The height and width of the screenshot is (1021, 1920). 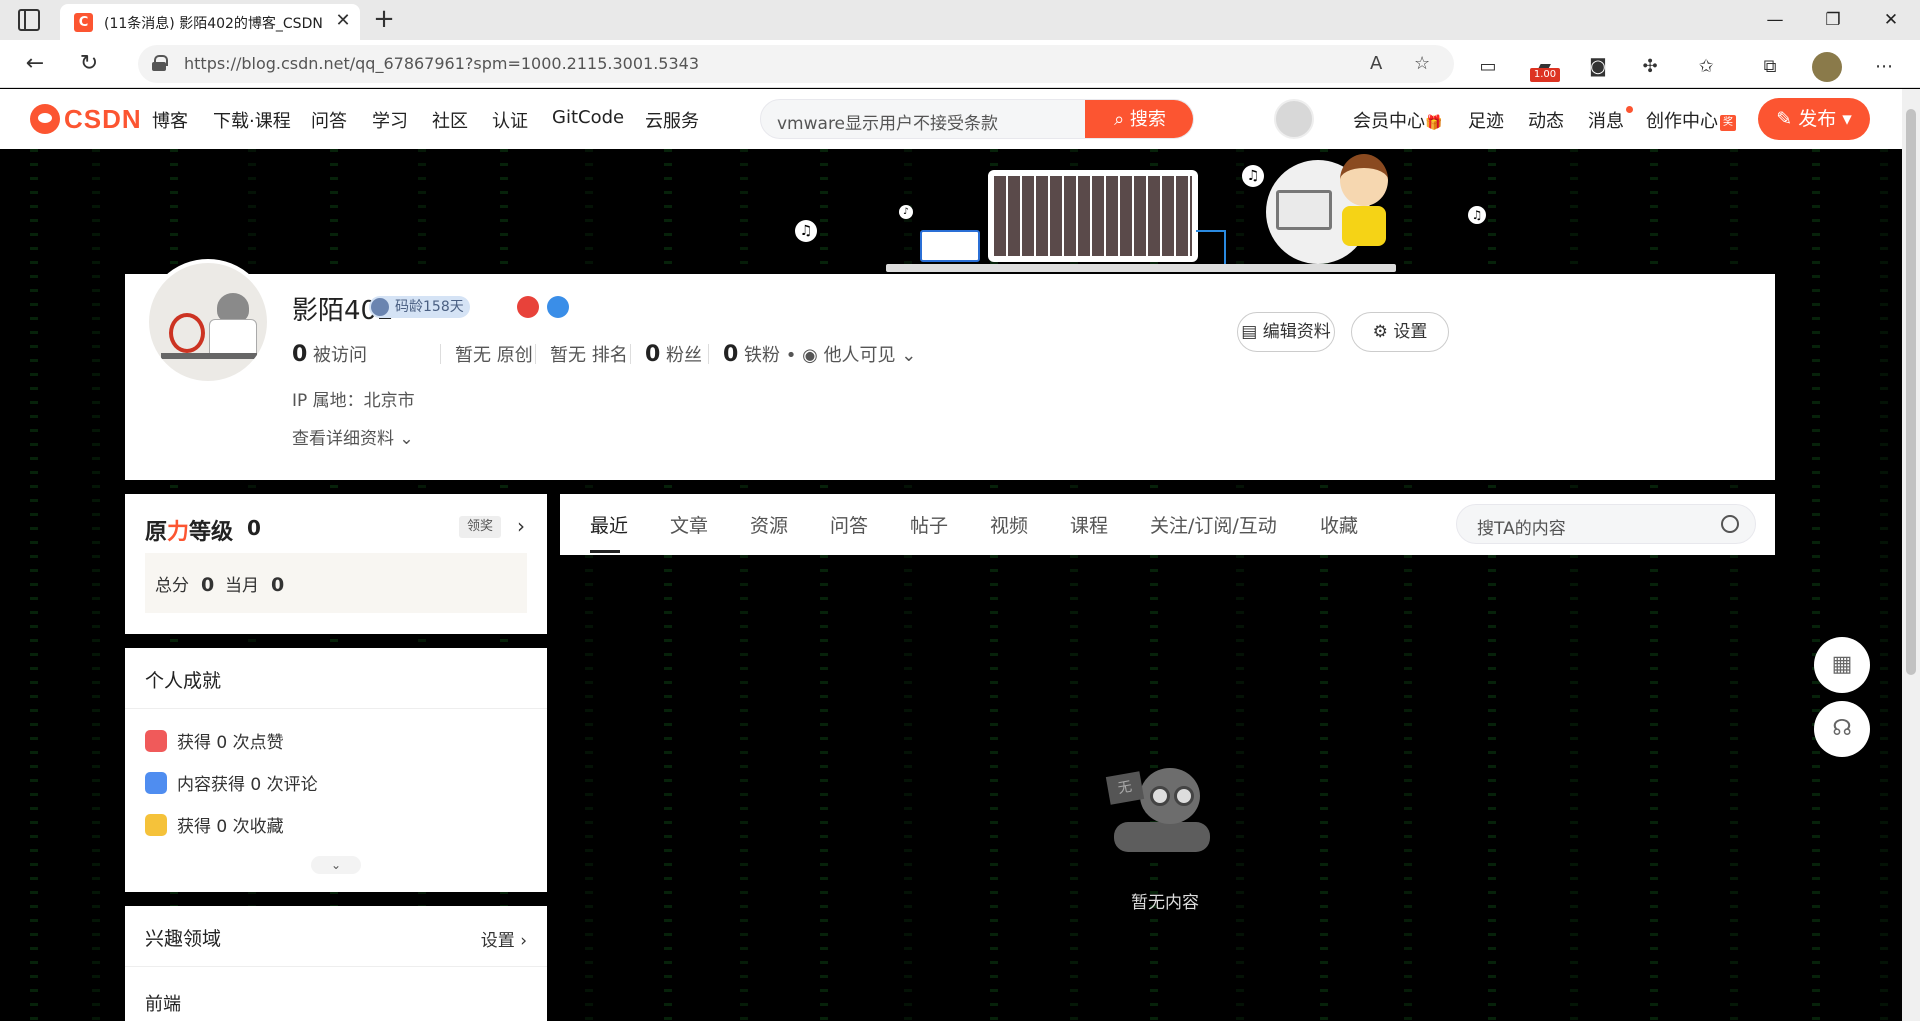 What do you see at coordinates (336, 583) in the screenshot?
I see `level-score: 总分 0 当月 0` at bounding box center [336, 583].